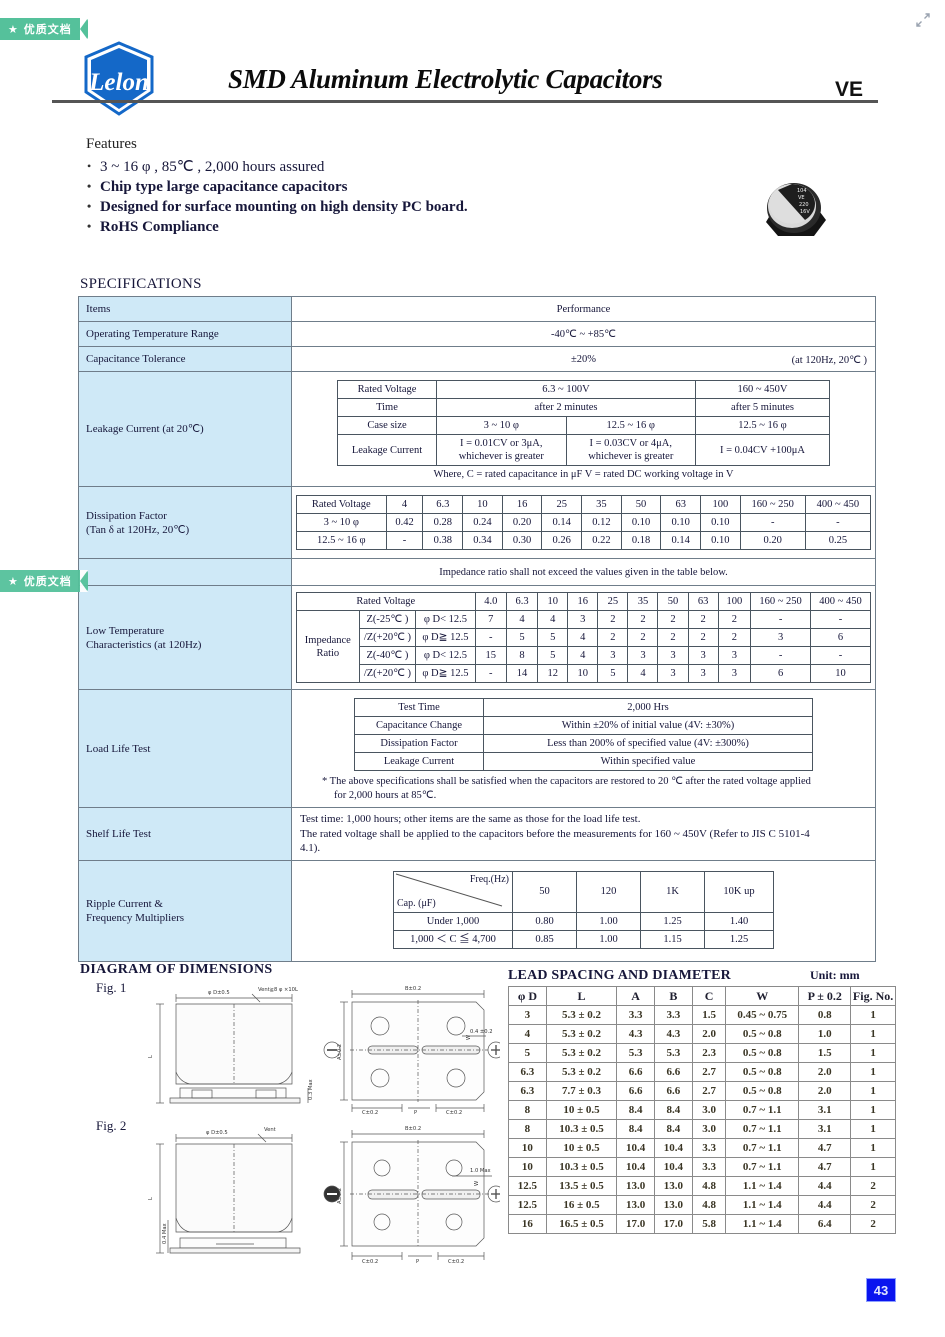 The width and height of the screenshot is (945, 1337). I want to click on specifications-heading: SPECIFICATIONS, so click(141, 284).